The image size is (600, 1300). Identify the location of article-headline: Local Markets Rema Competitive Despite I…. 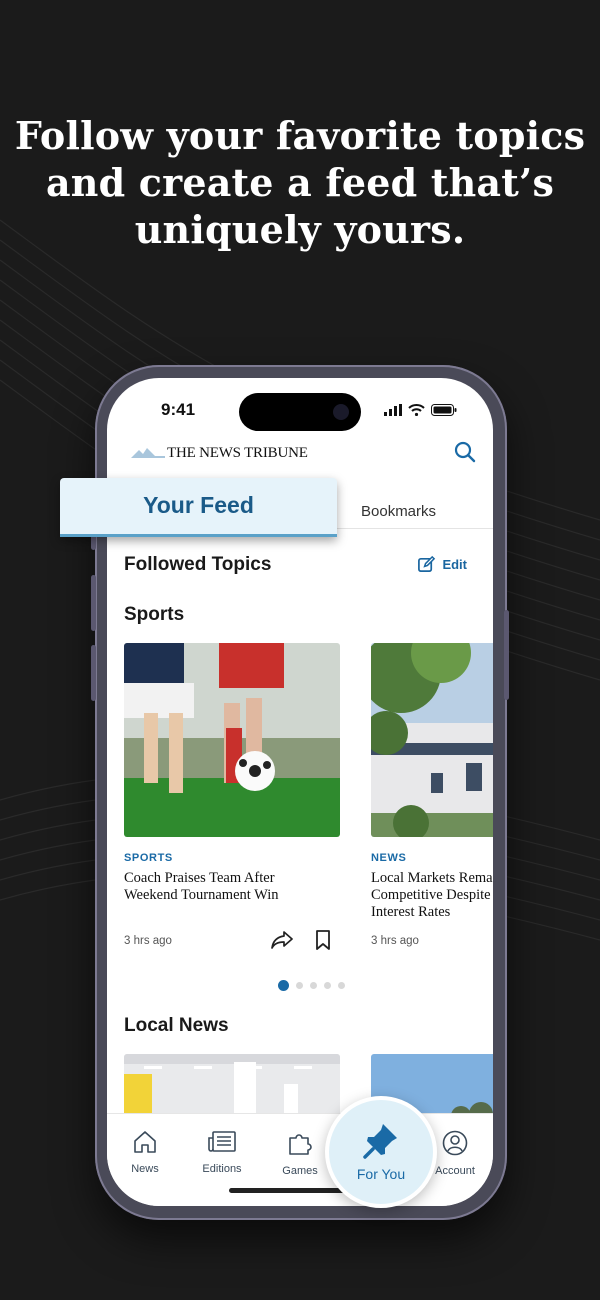
(432, 895).